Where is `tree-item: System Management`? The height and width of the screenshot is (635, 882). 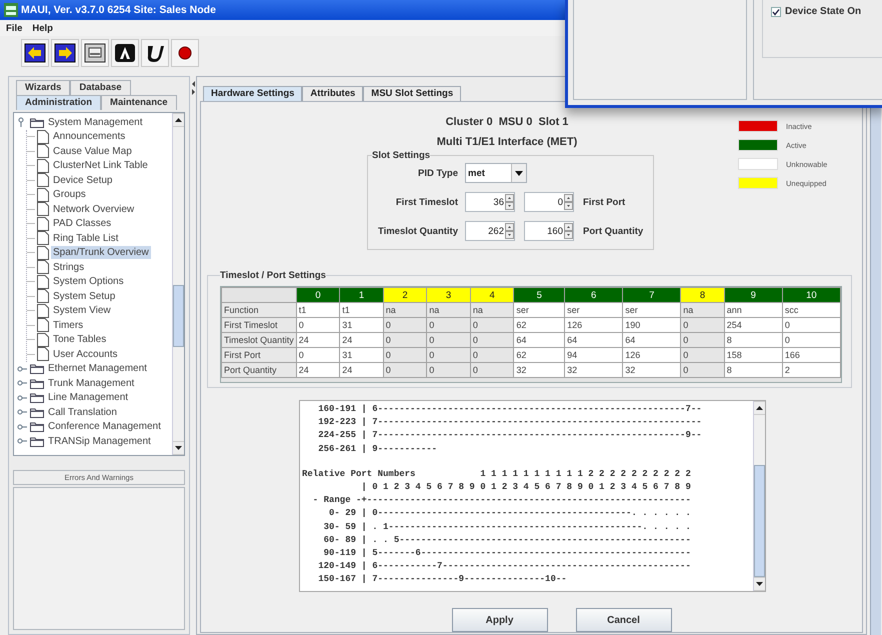 tree-item: System Management is located at coordinates (95, 122).